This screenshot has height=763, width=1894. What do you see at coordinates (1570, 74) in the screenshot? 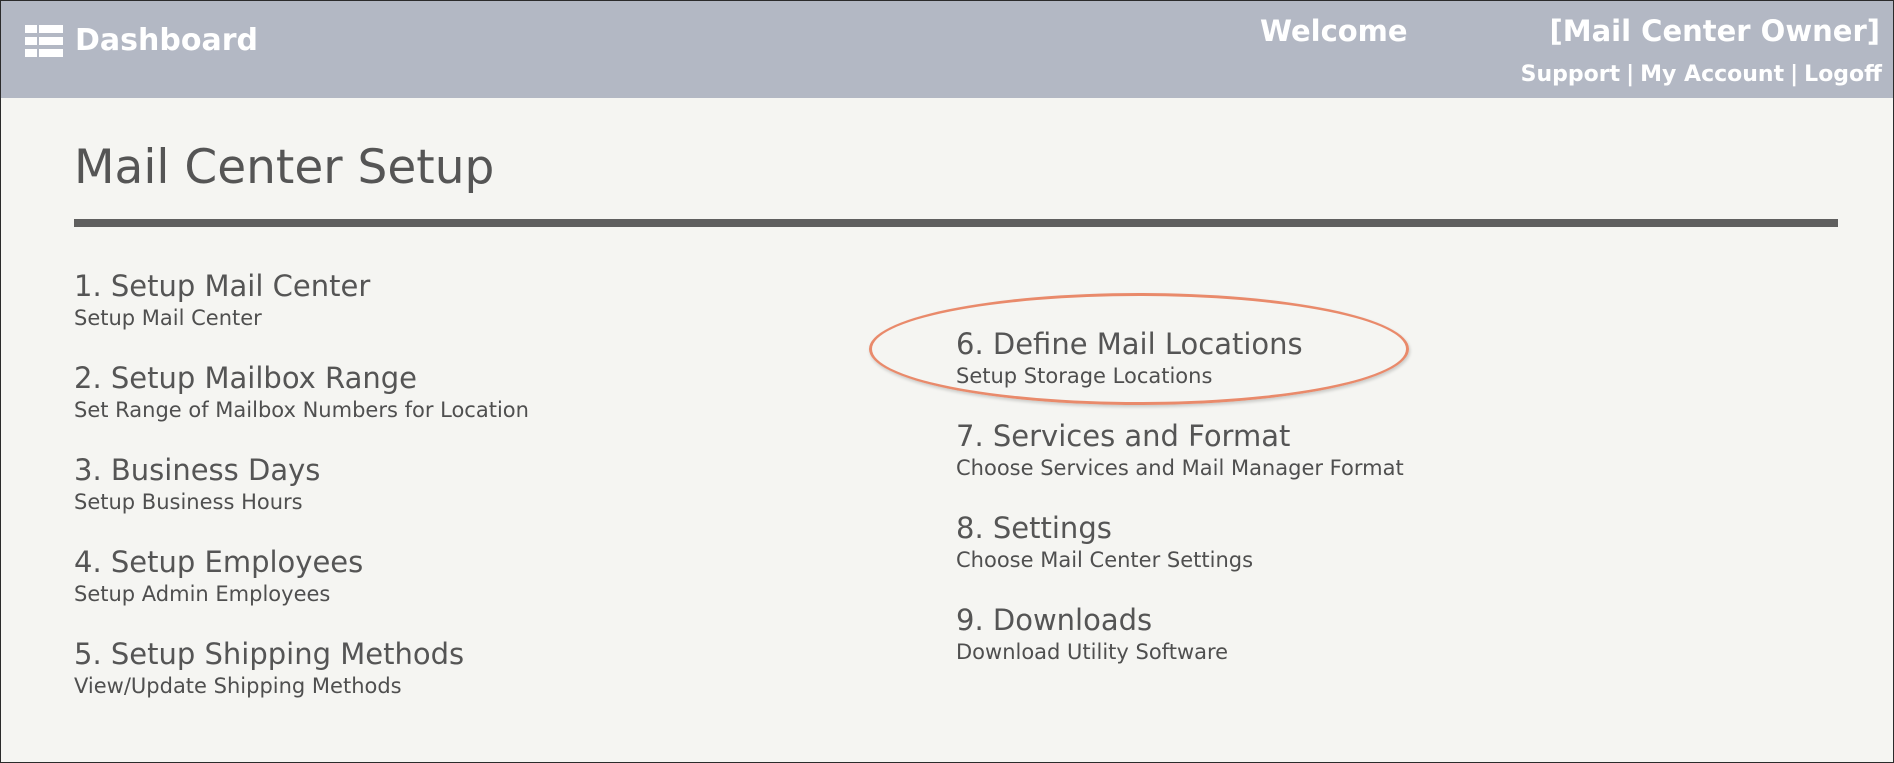
I see `support-link: Support` at bounding box center [1570, 74].